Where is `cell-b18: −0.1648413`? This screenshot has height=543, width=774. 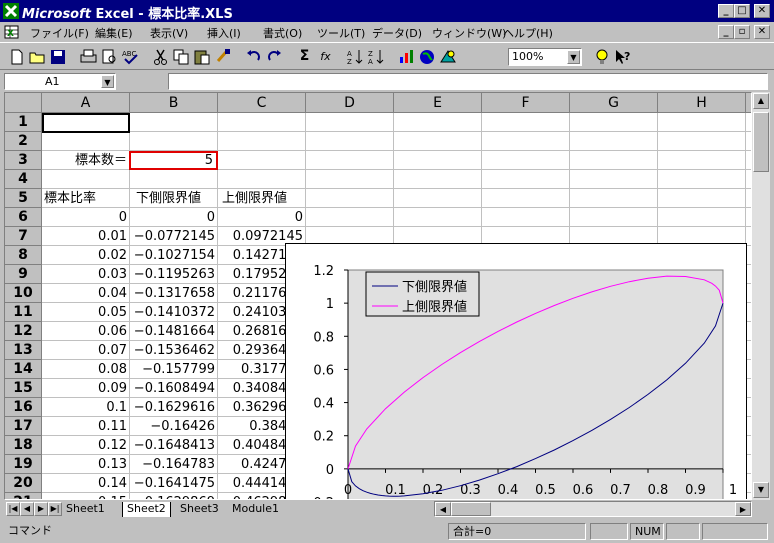
cell-b18: −0.1648413 is located at coordinates (174, 445).